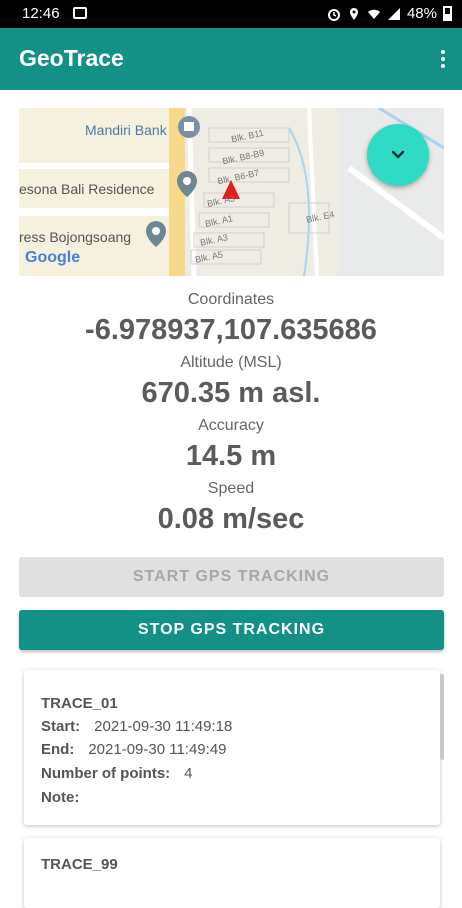  I want to click on trace-start-value: 2021-09-30 11:49:18, so click(163, 726).